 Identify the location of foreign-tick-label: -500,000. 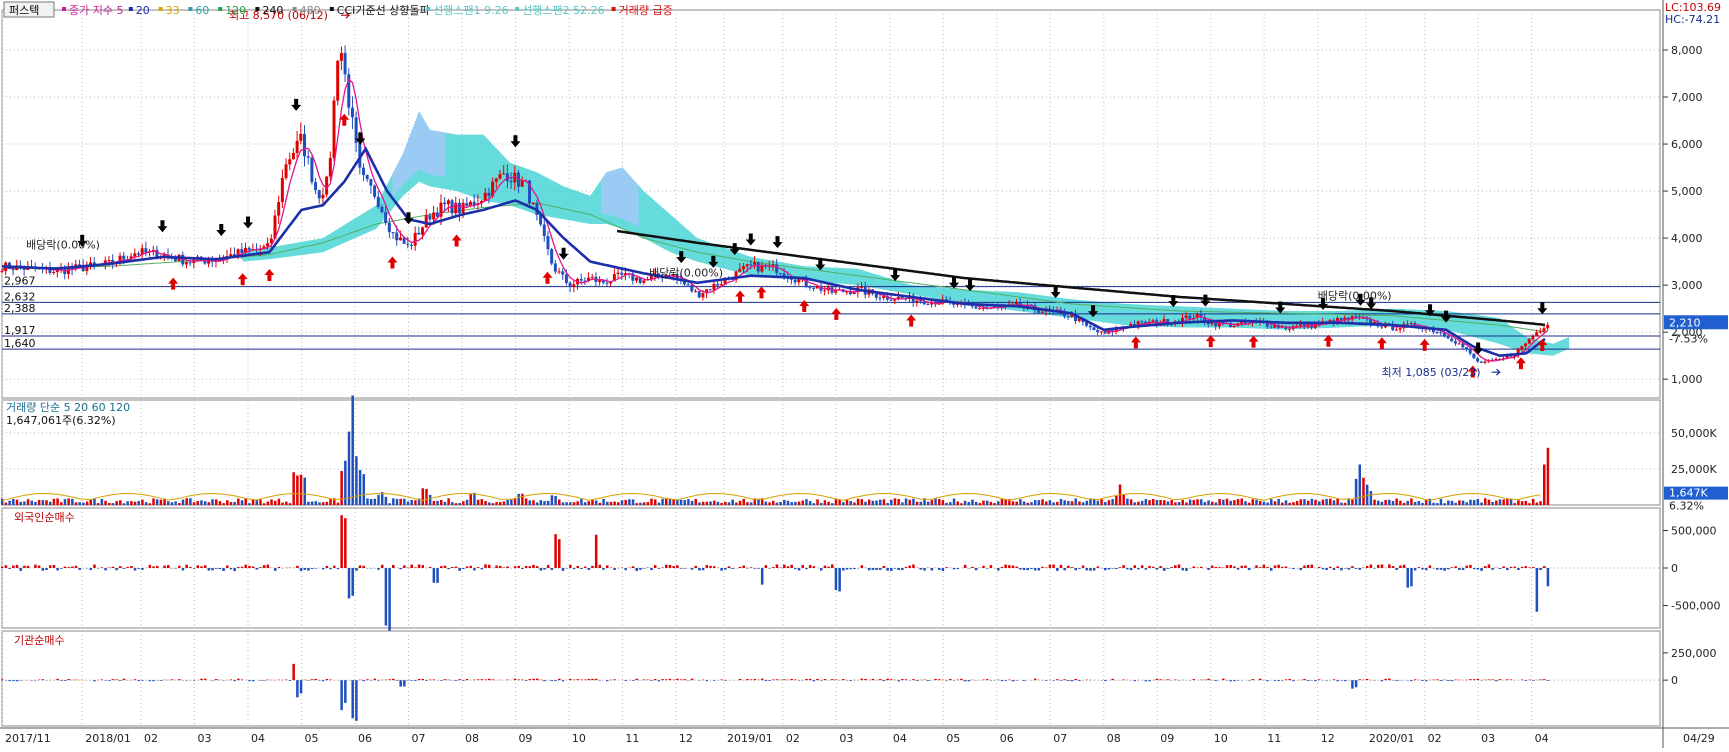
(1695, 606).